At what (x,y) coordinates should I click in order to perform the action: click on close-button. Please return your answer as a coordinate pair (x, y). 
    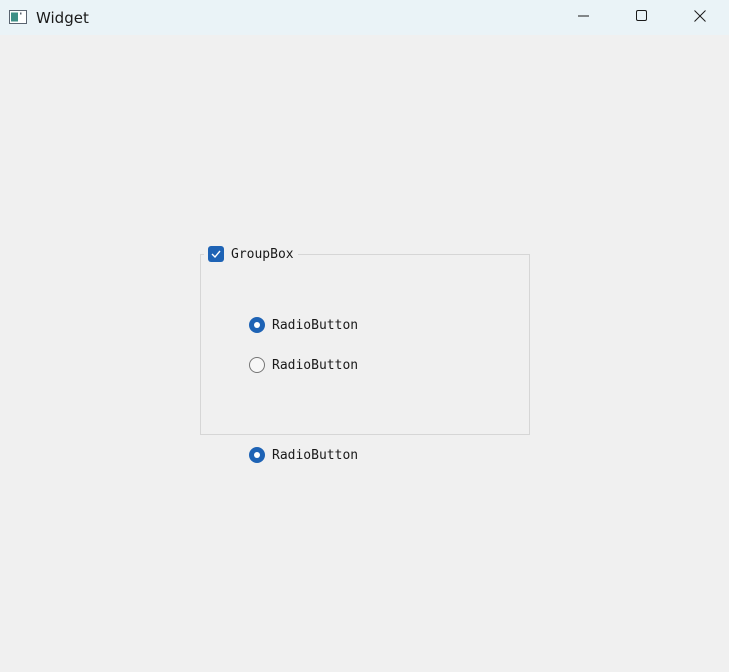
    Looking at the image, I should click on (700, 17).